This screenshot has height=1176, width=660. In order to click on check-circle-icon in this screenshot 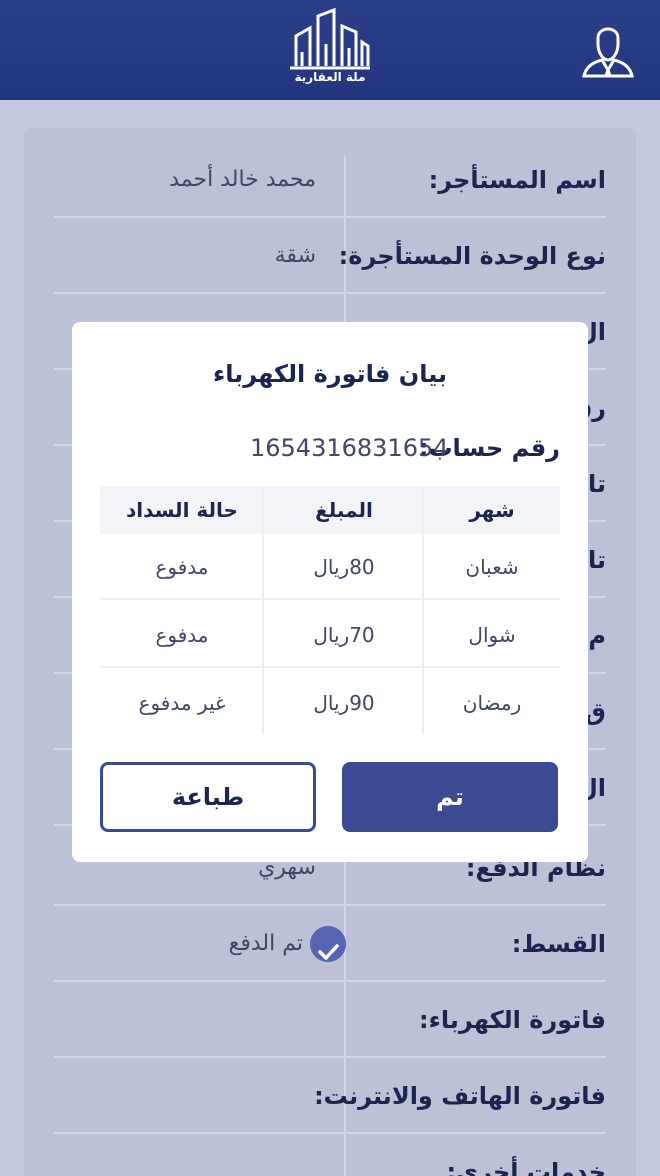, I will do `click(328, 944)`.